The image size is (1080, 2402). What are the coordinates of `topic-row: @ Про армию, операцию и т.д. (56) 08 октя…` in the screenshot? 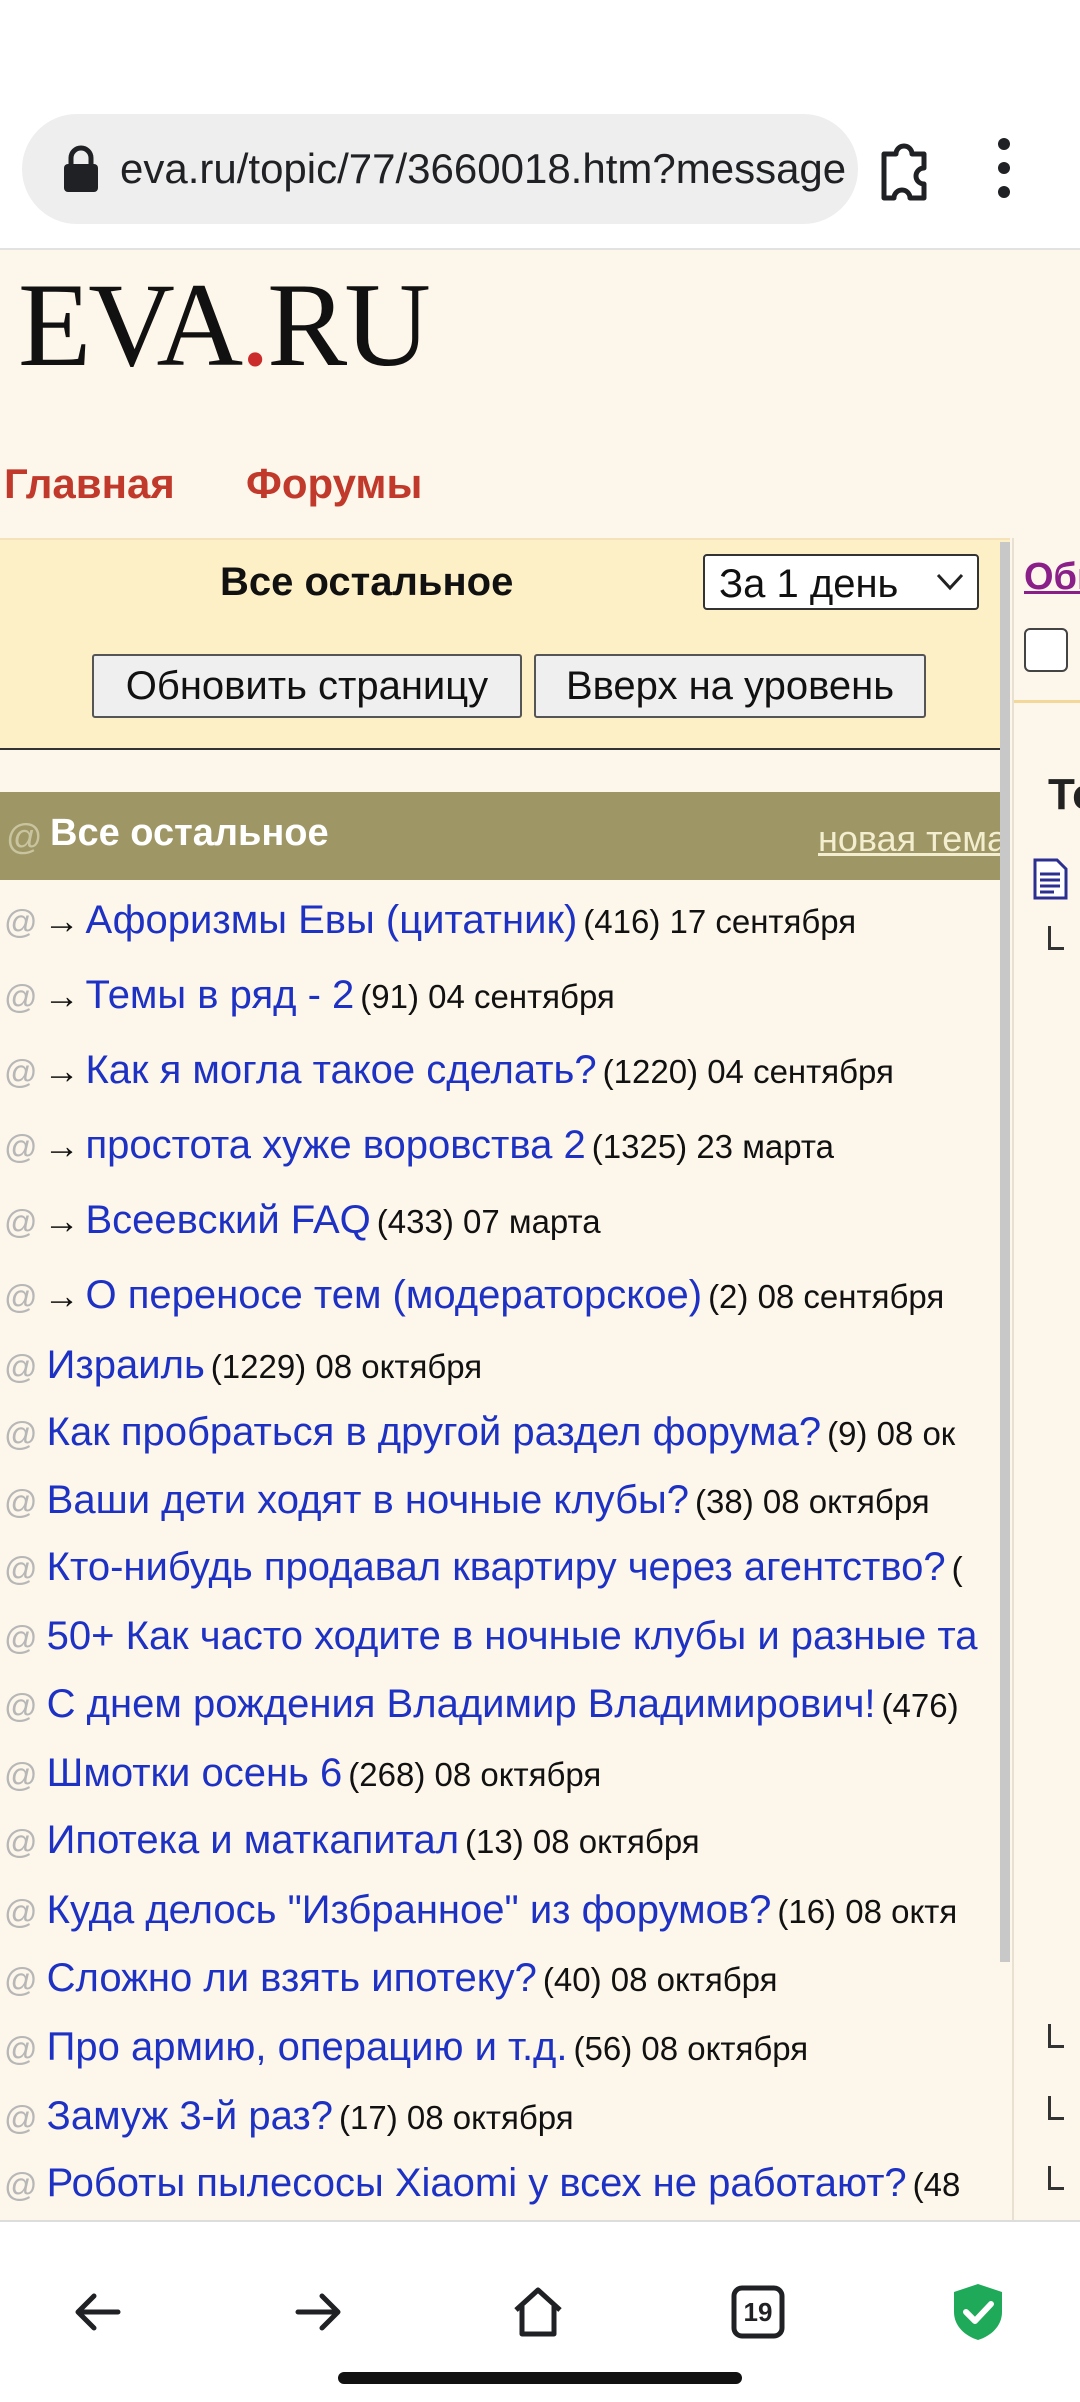 It's located at (505, 2047).